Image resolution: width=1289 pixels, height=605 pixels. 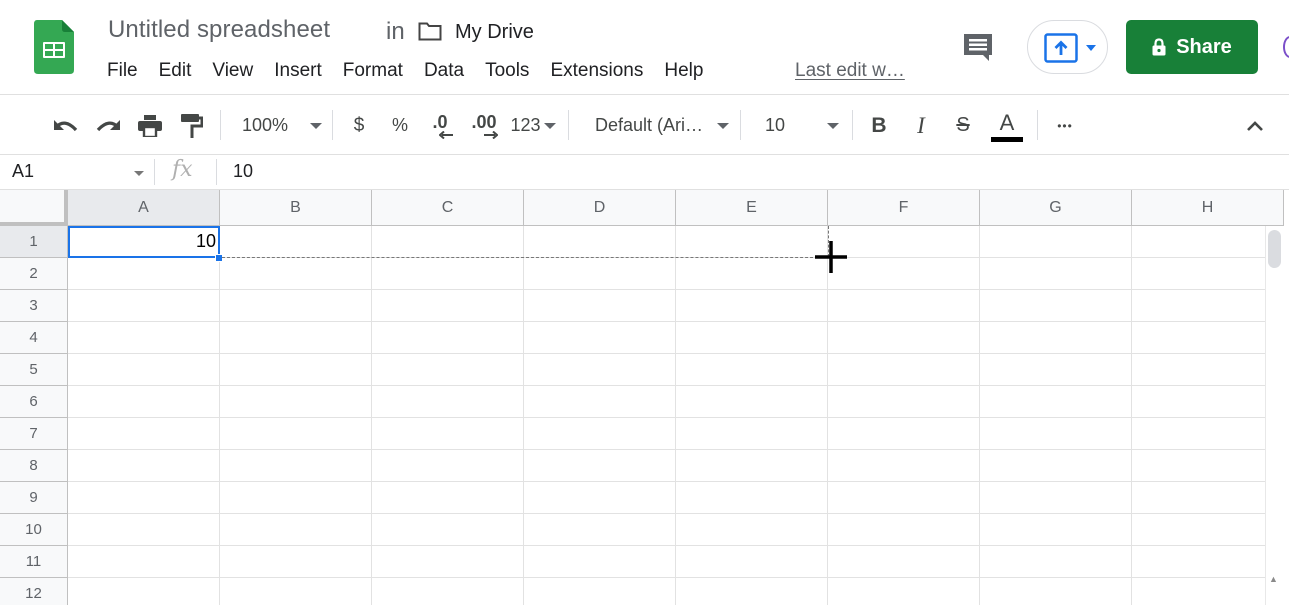 I want to click on cell-e5, so click(x=752, y=370).